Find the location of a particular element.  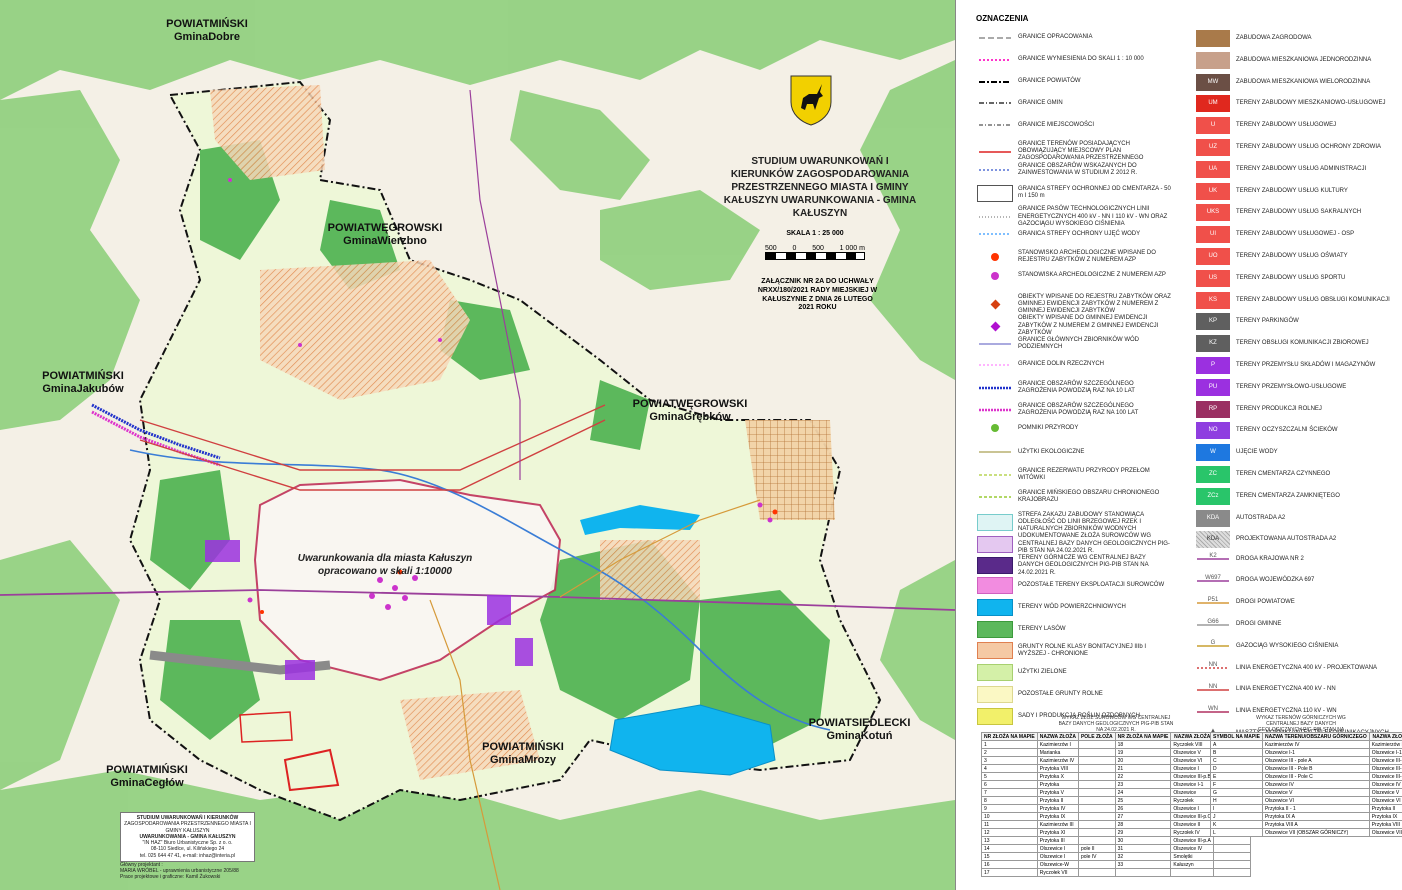

legend-item: GRANICE GMIN is located at coordinates (1073, 103).